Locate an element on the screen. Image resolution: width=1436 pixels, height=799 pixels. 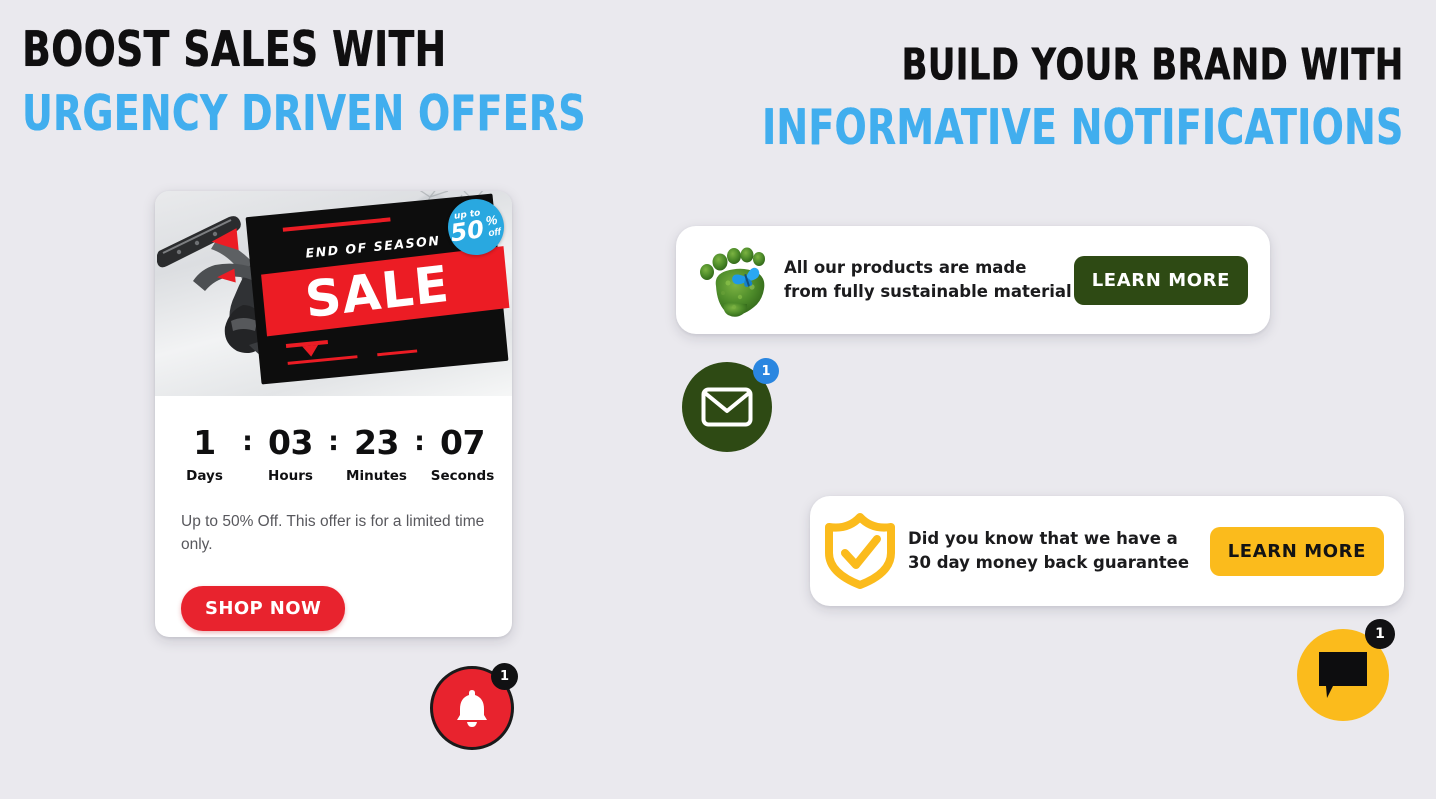
notification-guarantee-line1: Did you know that we have a is located at coordinates (1043, 539).